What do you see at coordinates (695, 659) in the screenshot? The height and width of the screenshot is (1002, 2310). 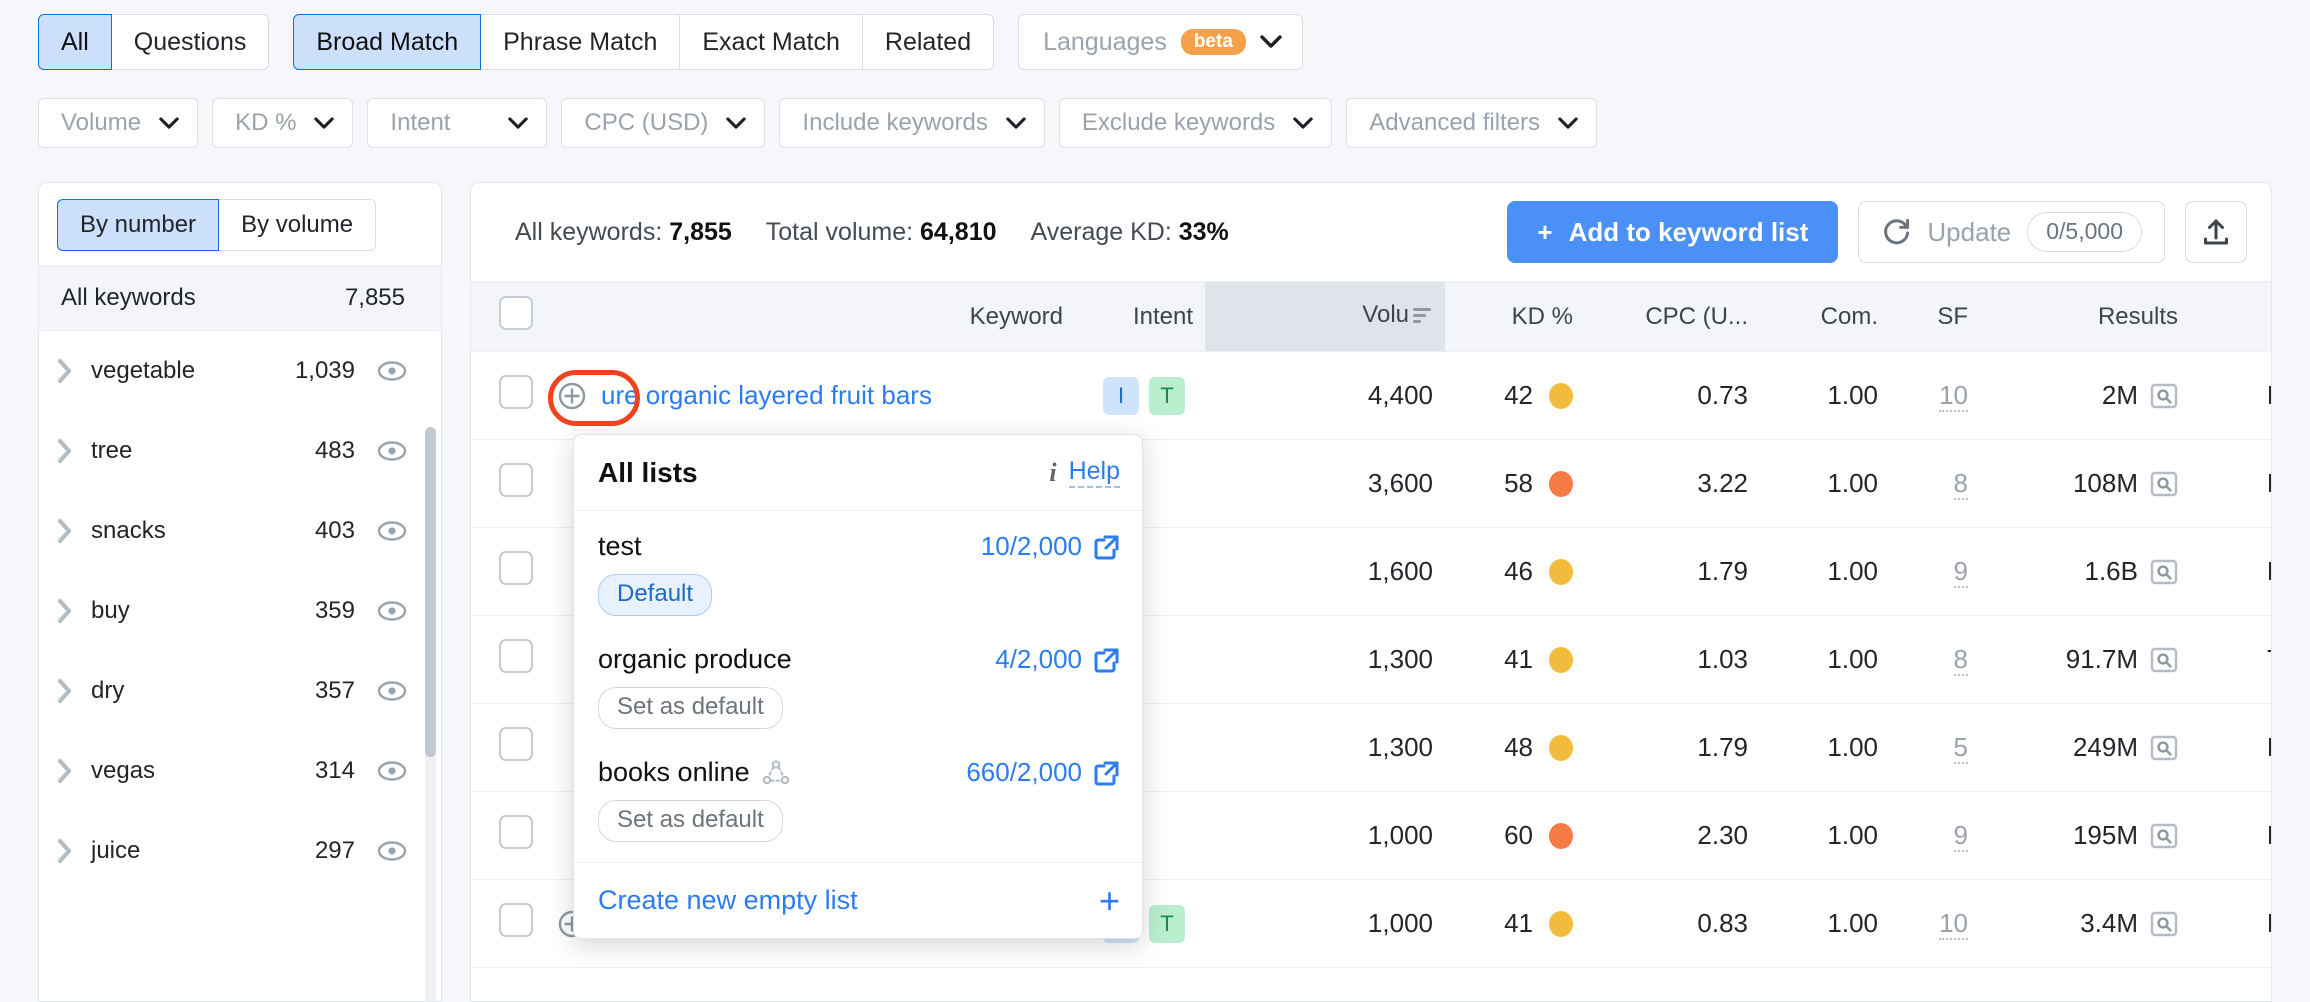 I see `list-name: organic produce` at bounding box center [695, 659].